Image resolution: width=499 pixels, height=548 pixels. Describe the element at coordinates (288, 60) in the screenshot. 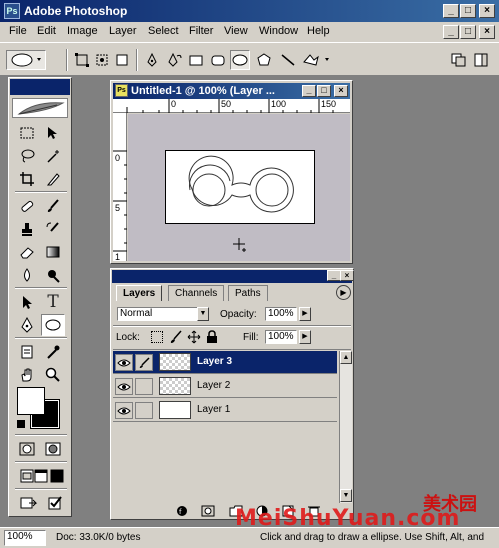

I see `line-shape-button` at that location.